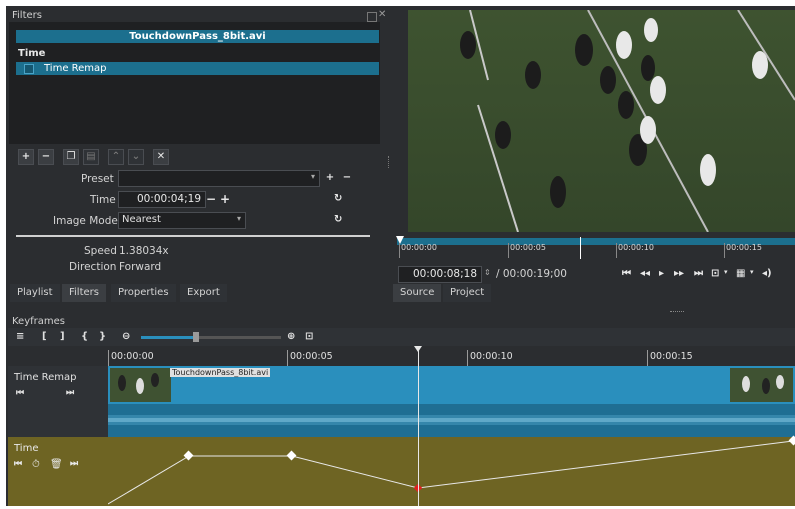  Describe the element at coordinates (490, 358) in the screenshot. I see `timeline-tick-2: 00:00:10` at that location.